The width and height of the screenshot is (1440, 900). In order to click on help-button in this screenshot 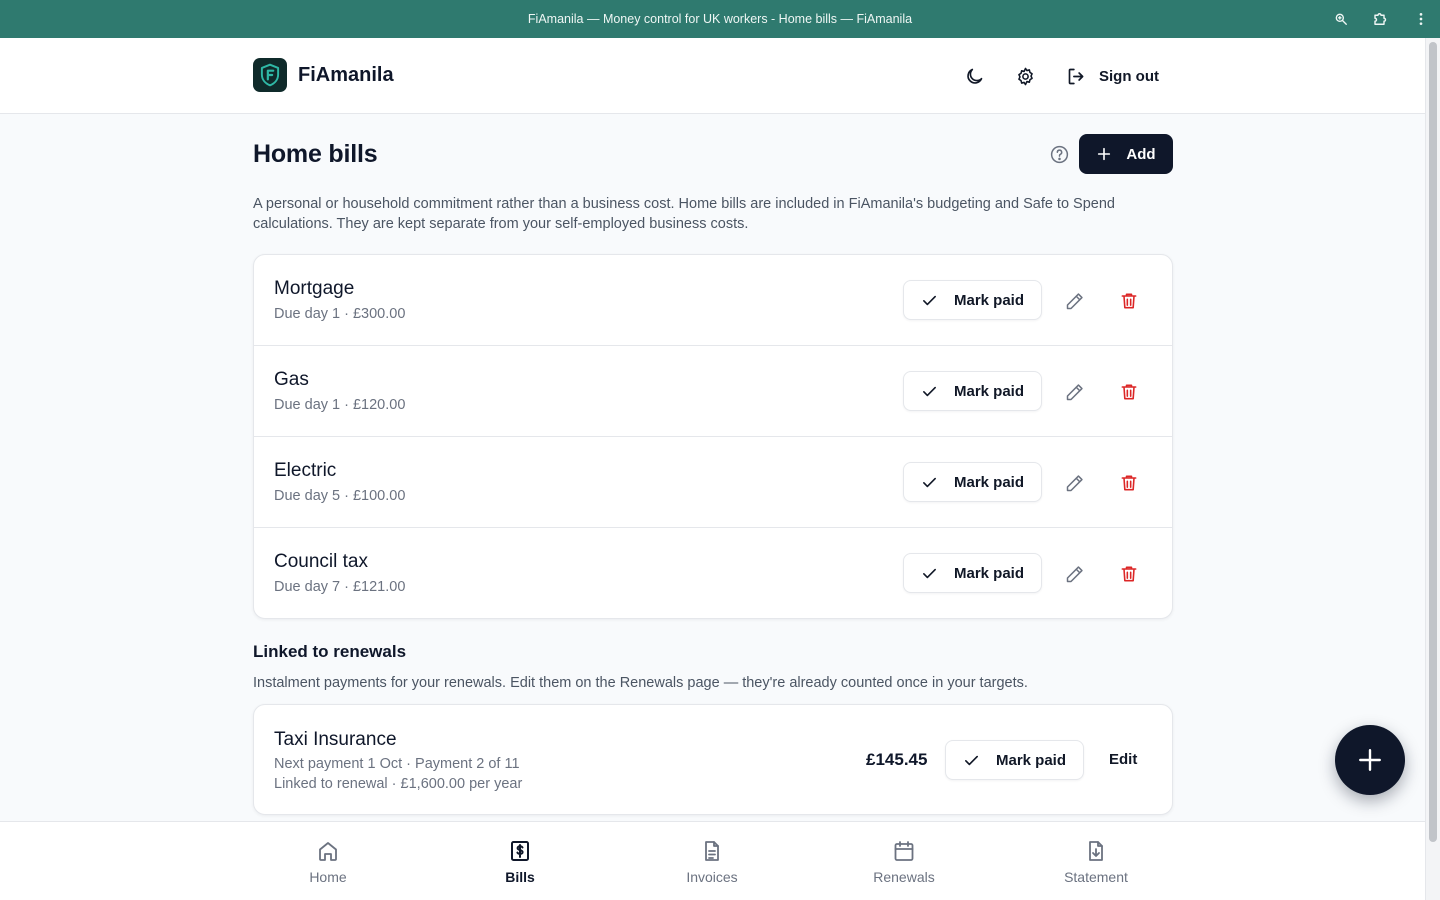, I will do `click(1059, 154)`.